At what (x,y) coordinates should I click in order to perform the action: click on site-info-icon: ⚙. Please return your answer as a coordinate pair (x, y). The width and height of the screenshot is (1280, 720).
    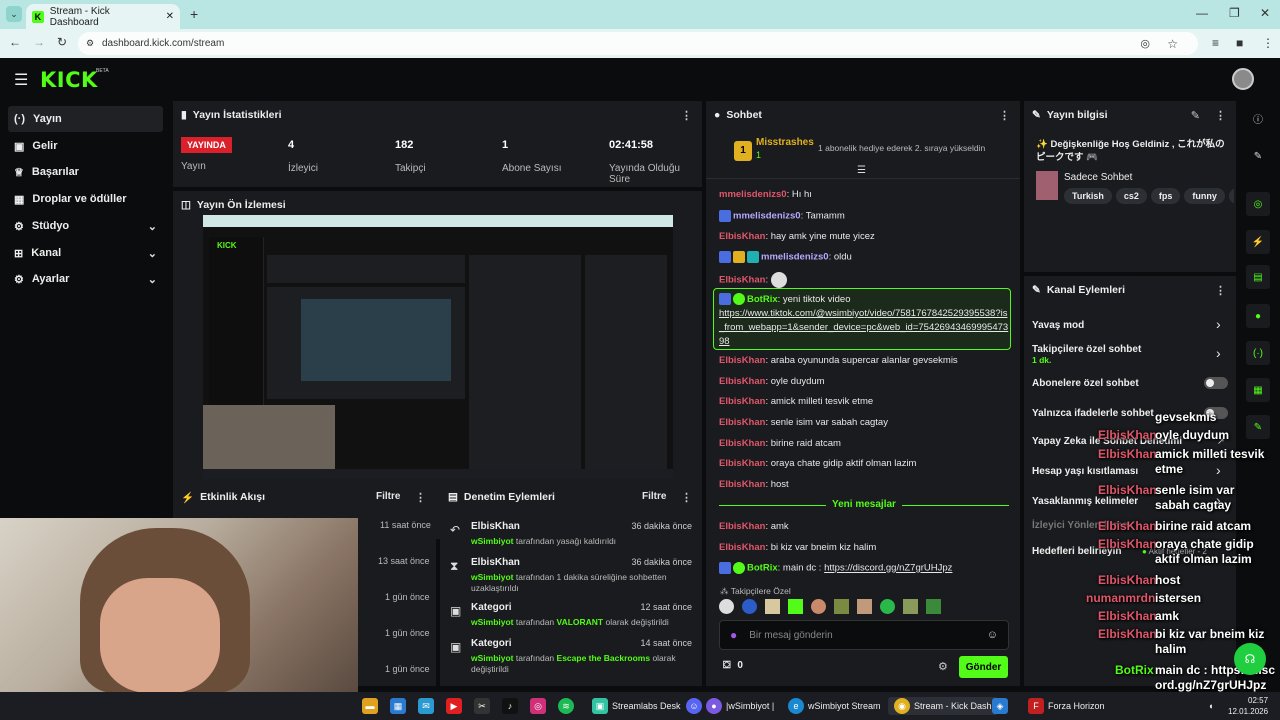
    Looking at the image, I should click on (90, 43).